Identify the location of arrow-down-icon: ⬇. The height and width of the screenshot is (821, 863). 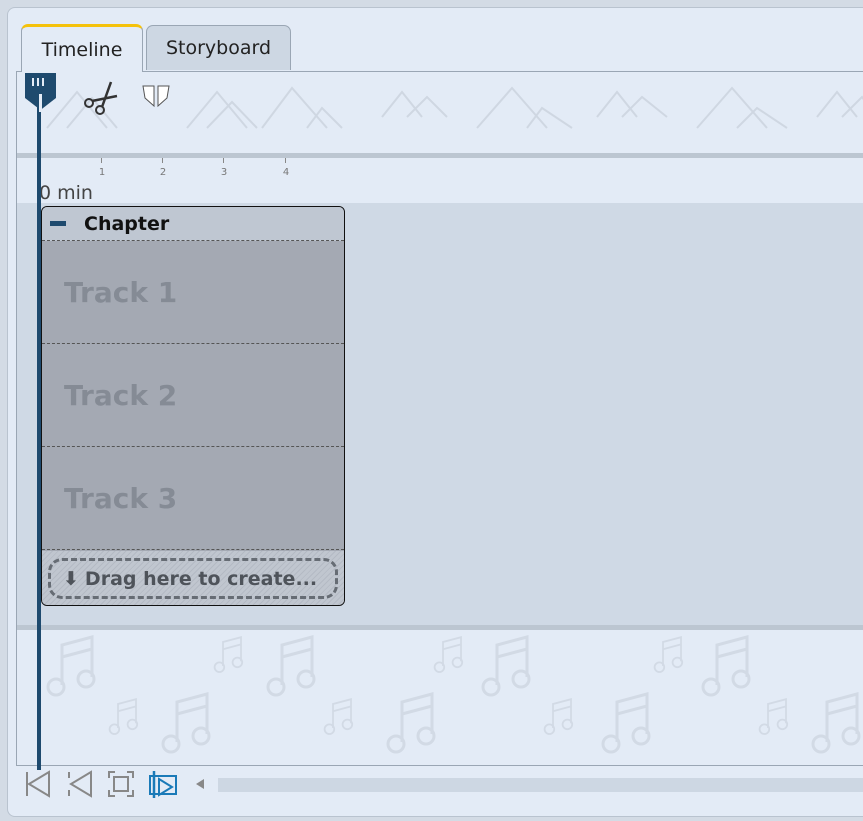
(71, 578).